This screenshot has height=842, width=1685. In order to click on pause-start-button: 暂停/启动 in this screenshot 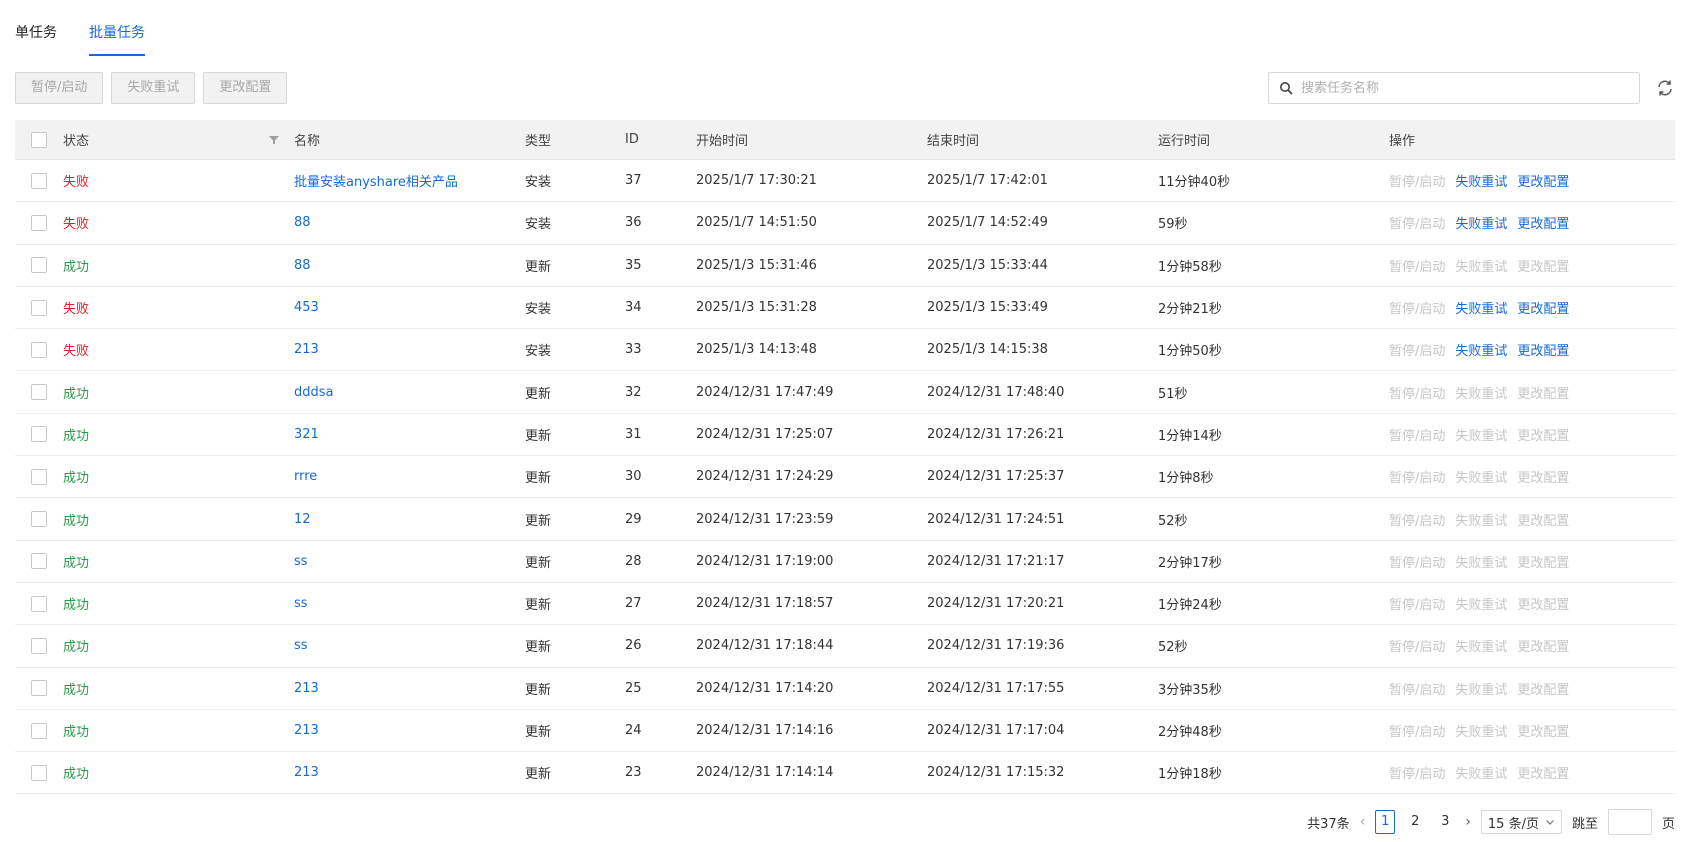, I will do `click(59, 88)`.